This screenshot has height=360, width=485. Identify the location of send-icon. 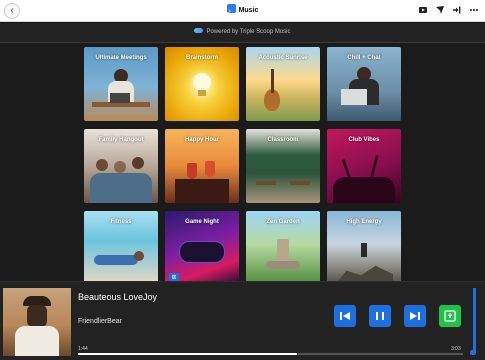
(440, 10).